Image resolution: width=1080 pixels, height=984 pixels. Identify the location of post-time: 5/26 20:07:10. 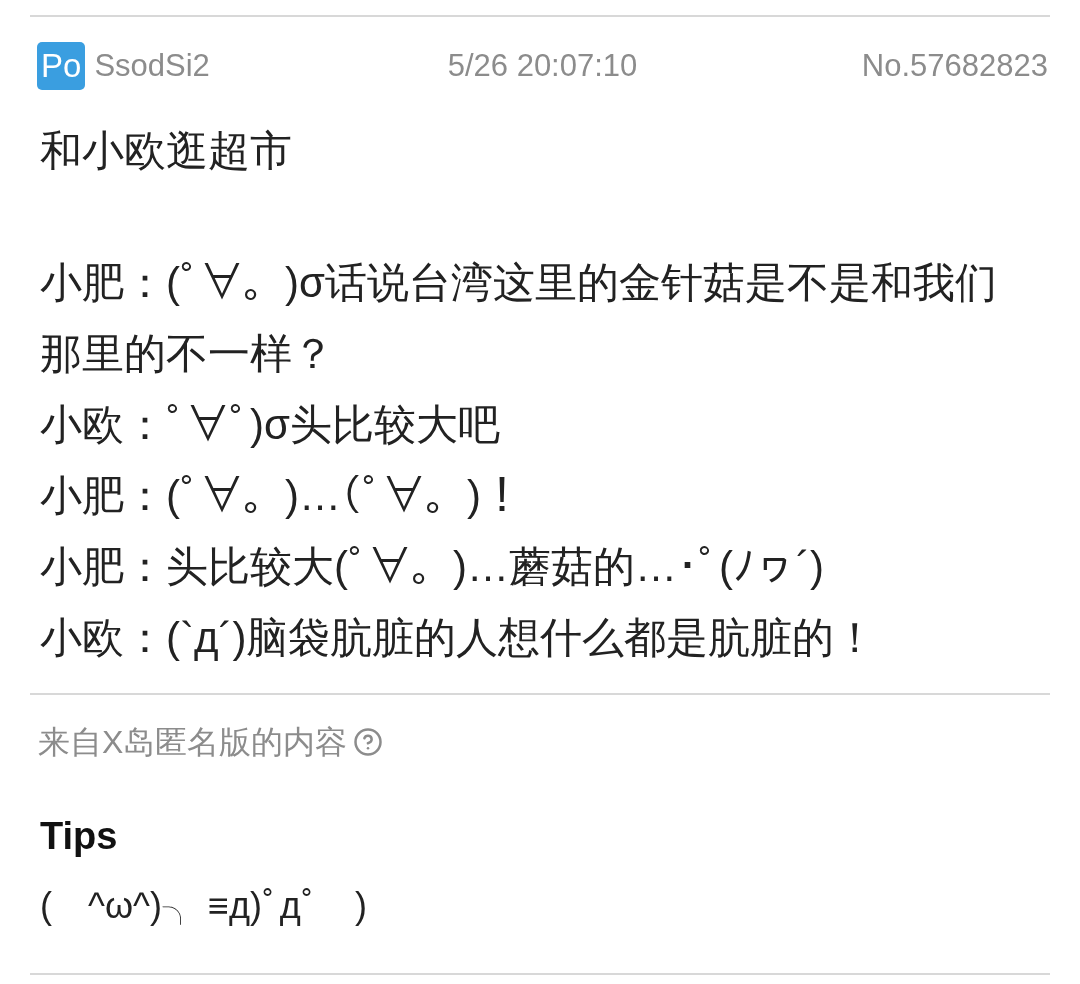
(542, 65).